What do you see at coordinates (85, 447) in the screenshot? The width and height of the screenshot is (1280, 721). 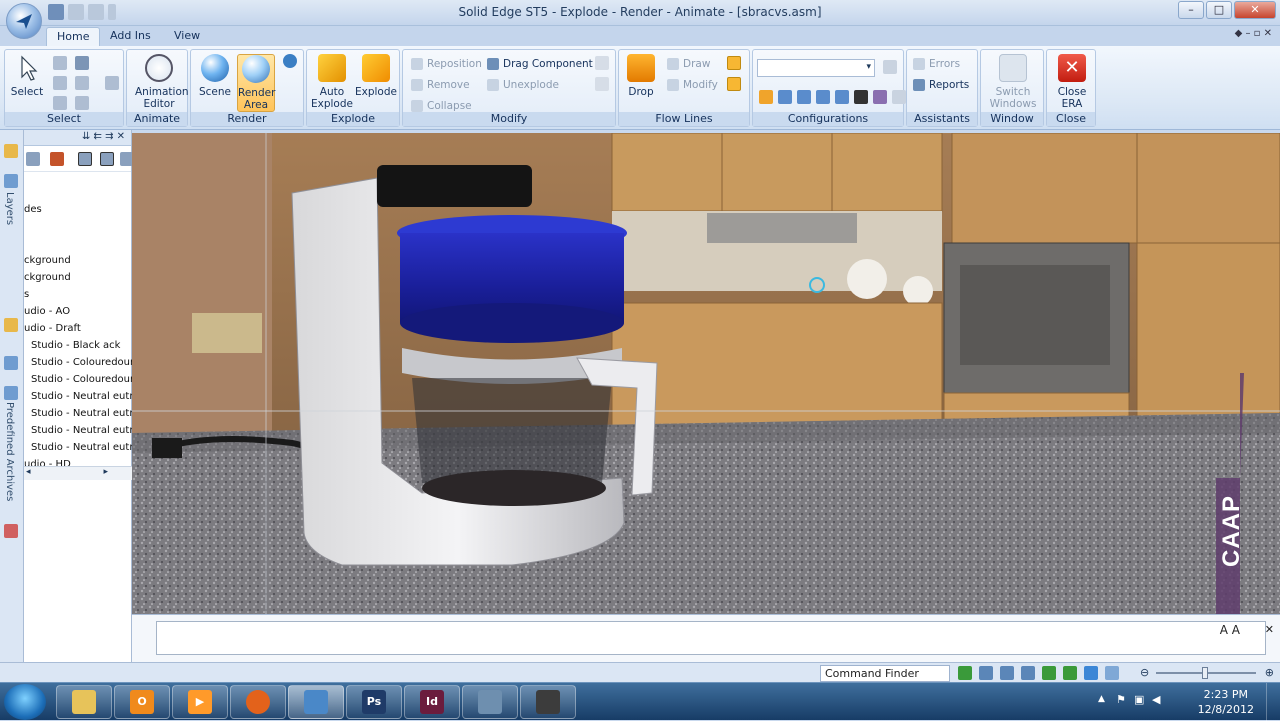 I see `tree-item: Studio - Neutral eutral 4` at bounding box center [85, 447].